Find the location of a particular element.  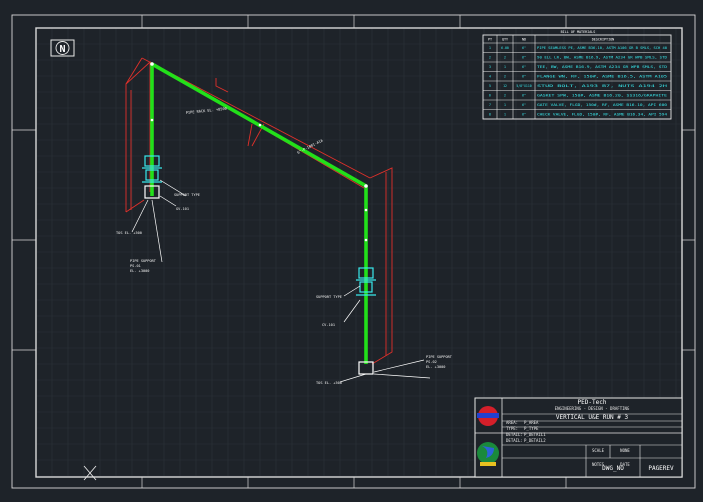

bom-cell: 5 is located at coordinates (490, 86).